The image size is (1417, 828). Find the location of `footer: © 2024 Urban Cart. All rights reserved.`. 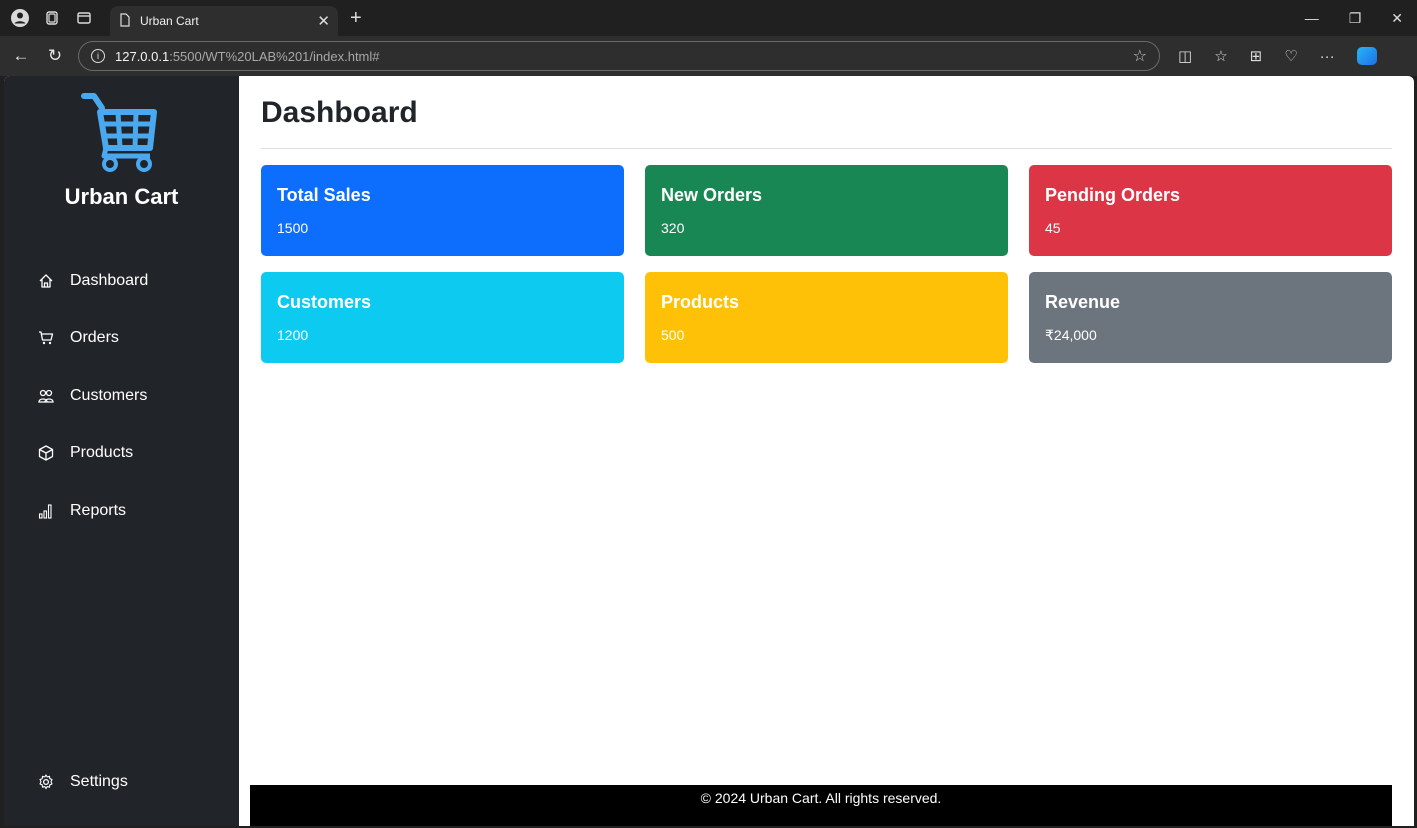

footer: © 2024 Urban Cart. All rights reserved. is located at coordinates (821, 805).